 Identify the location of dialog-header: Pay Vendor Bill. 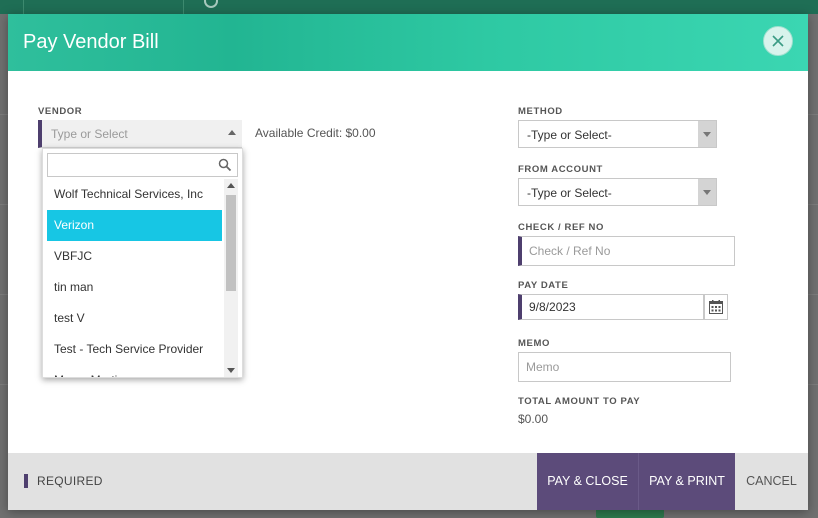
(408, 42).